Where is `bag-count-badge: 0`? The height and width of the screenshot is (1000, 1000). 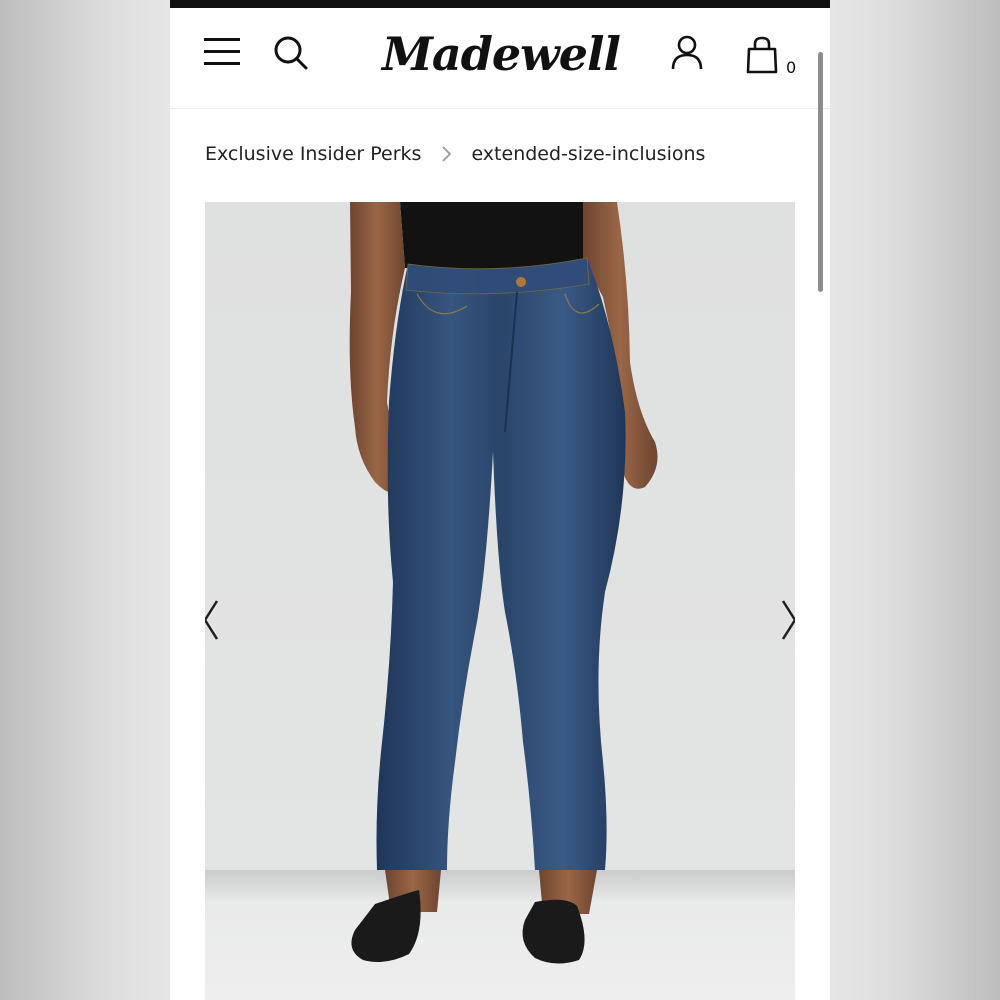
bag-count-badge: 0 is located at coordinates (791, 67).